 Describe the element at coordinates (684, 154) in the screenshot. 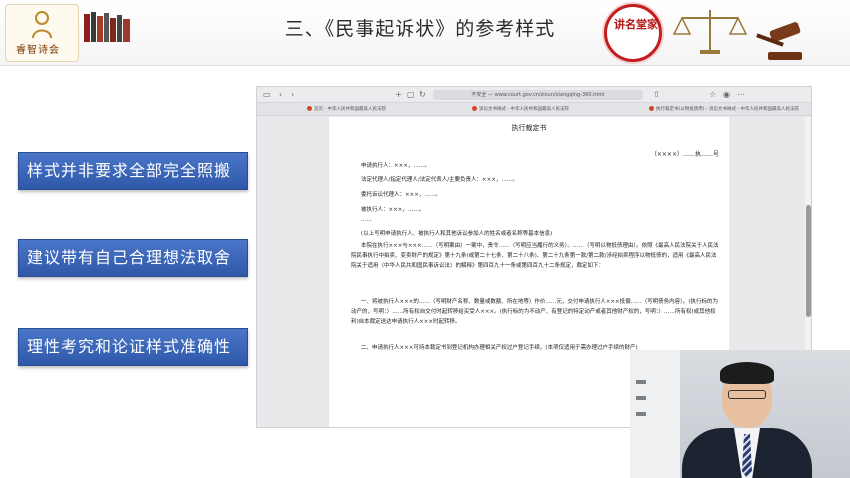

I see `doc-case-number: （××××）……执……号` at that location.